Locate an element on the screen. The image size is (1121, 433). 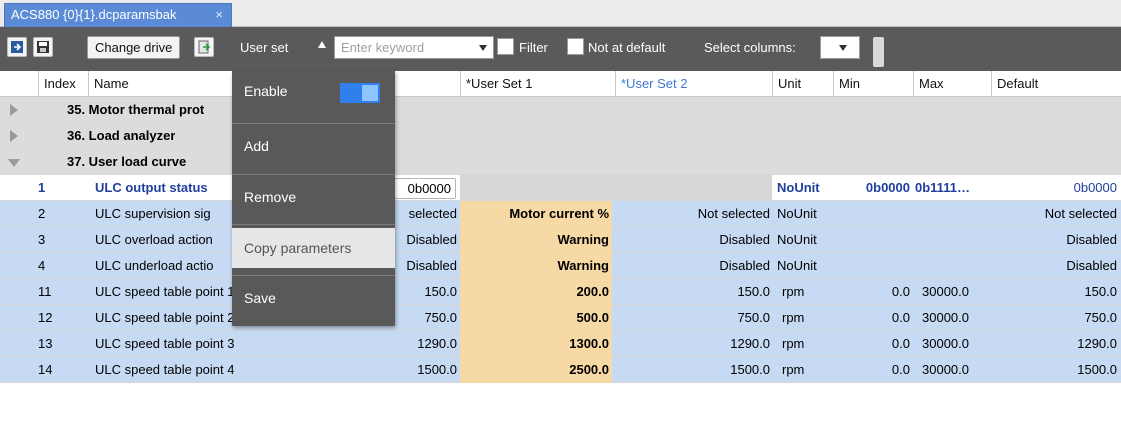
row-user-set-2: 150.0 is located at coordinates (692, 292).